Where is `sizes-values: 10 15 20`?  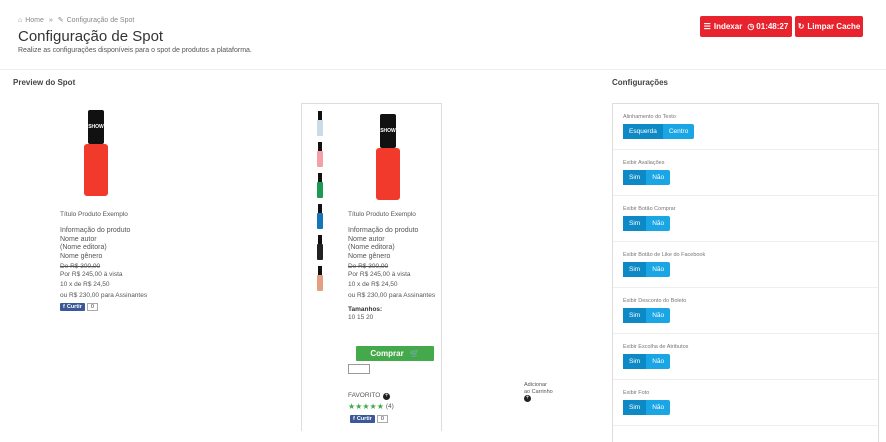 sizes-values: 10 15 20 is located at coordinates (391, 318).